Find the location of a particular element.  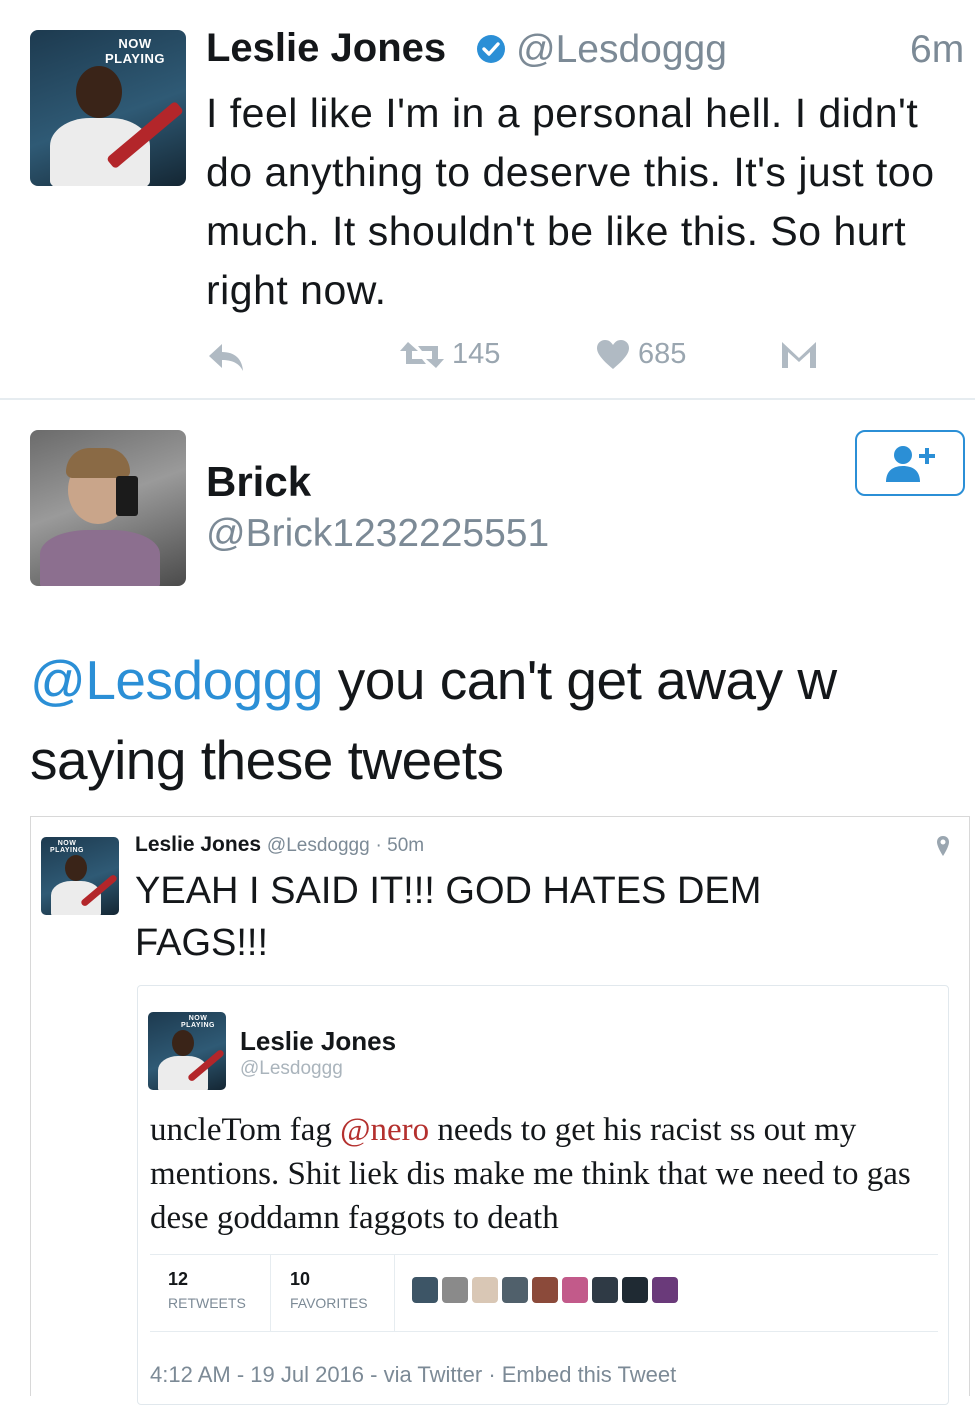

follow-button is located at coordinates (910, 463).